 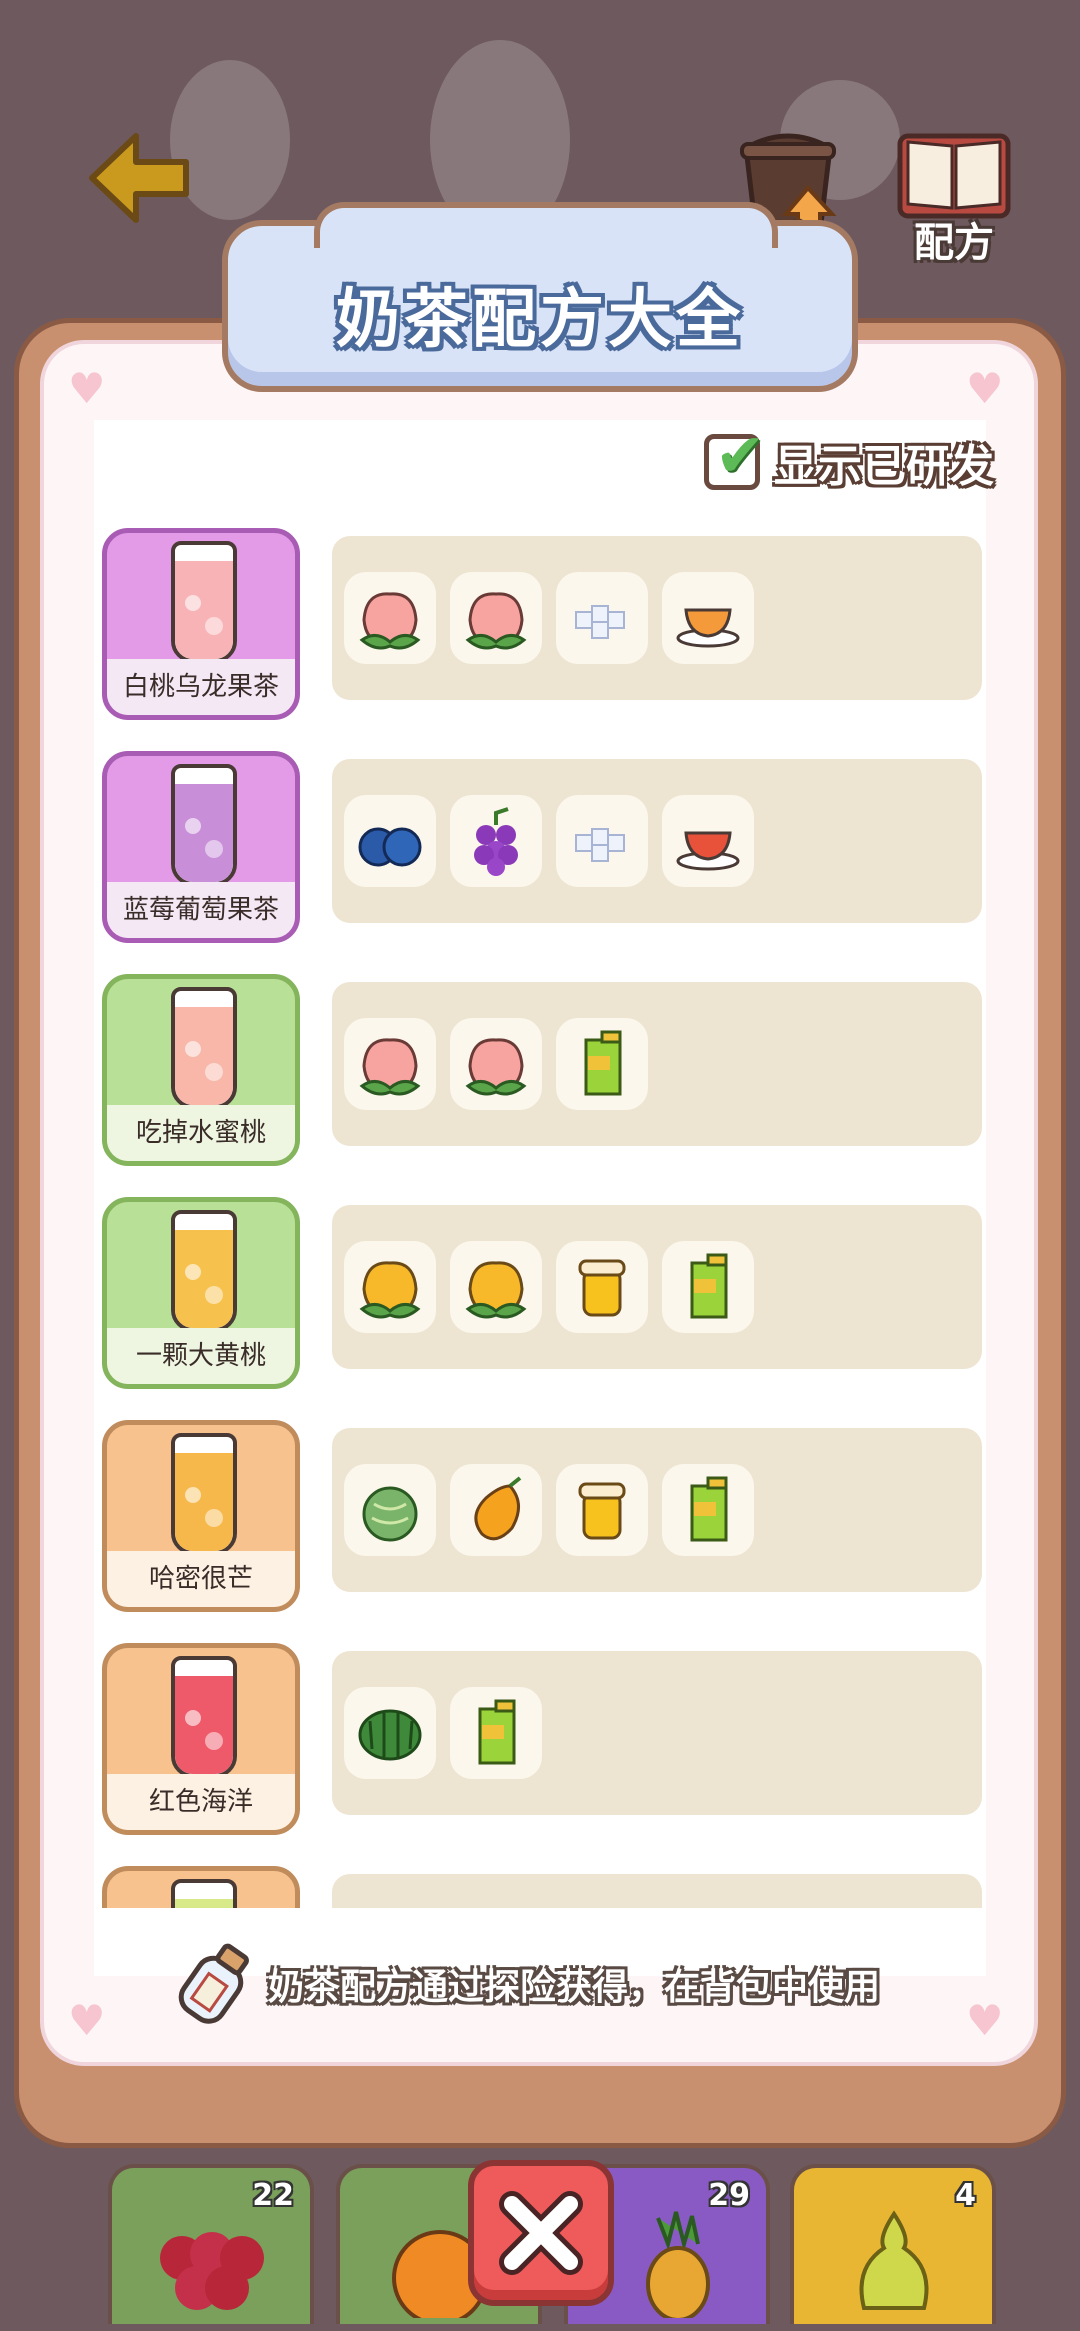 I want to click on recipe-row: 吃掉水蜜桃, so click(x=542, y=1072).